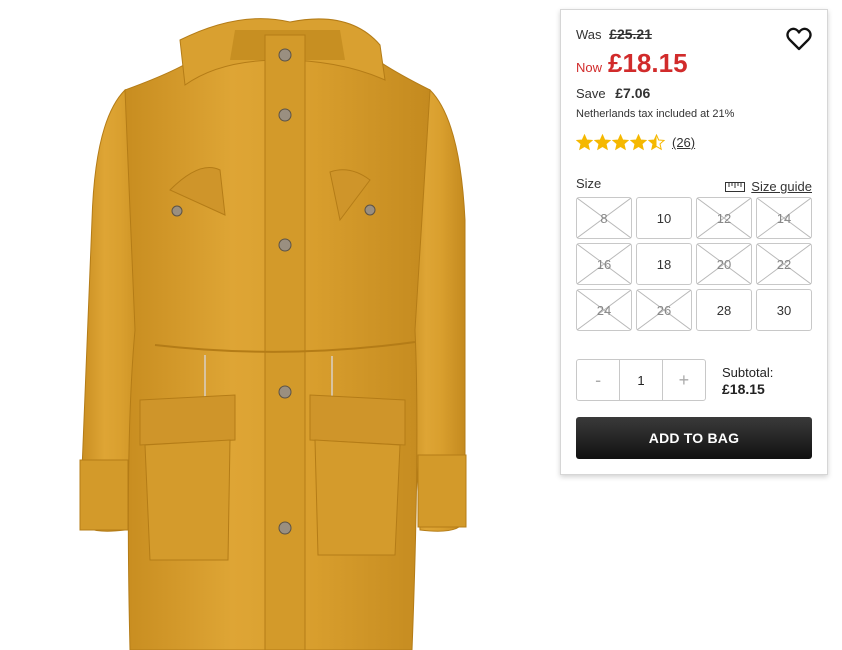  I want to click on size-option-label: 16, so click(604, 264).